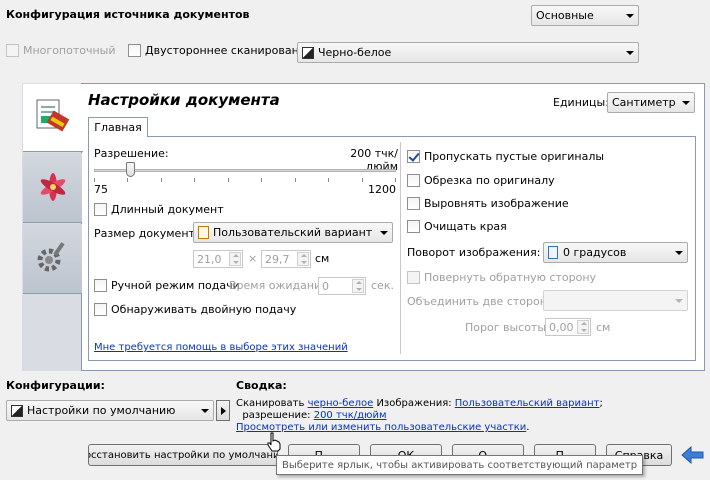 The width and height of the screenshot is (710, 480). I want to click on width-stepper: 21,0, so click(218, 259).